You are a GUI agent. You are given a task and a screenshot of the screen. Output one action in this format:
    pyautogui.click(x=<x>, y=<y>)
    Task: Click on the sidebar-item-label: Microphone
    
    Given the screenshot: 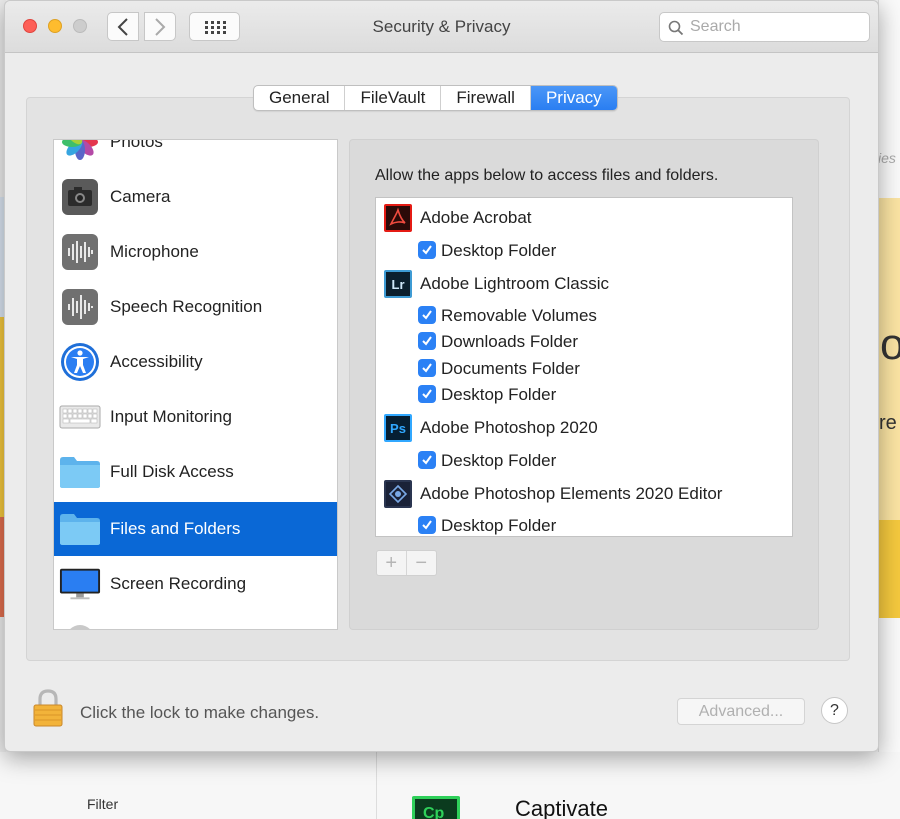 What is the action you would take?
    pyautogui.click(x=154, y=251)
    